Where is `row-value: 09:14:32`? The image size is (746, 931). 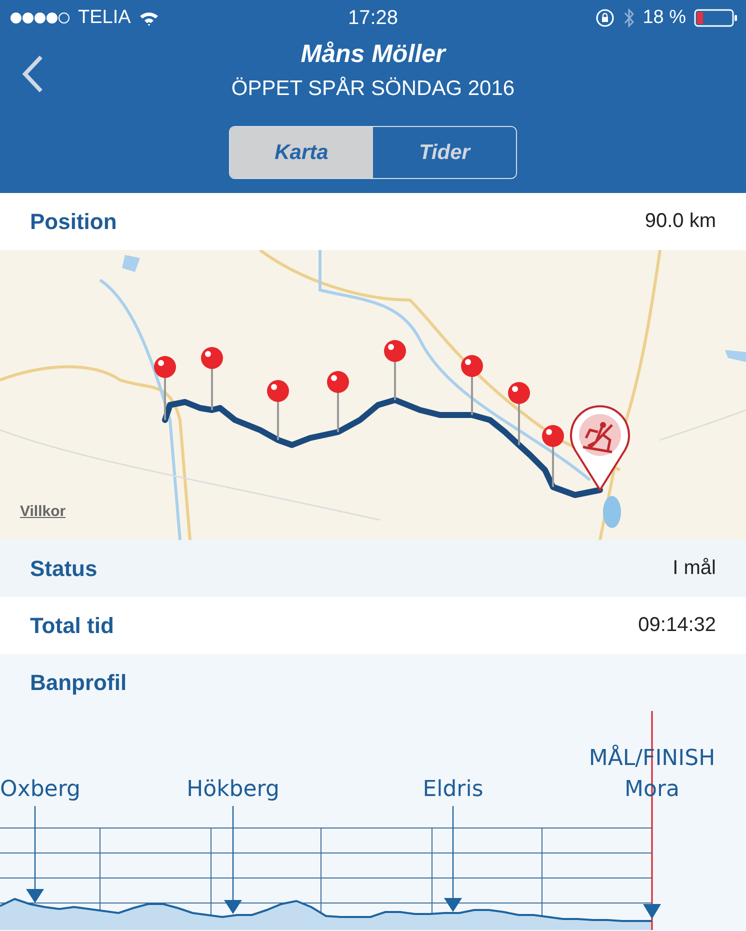 row-value: 09:14:32 is located at coordinates (677, 625).